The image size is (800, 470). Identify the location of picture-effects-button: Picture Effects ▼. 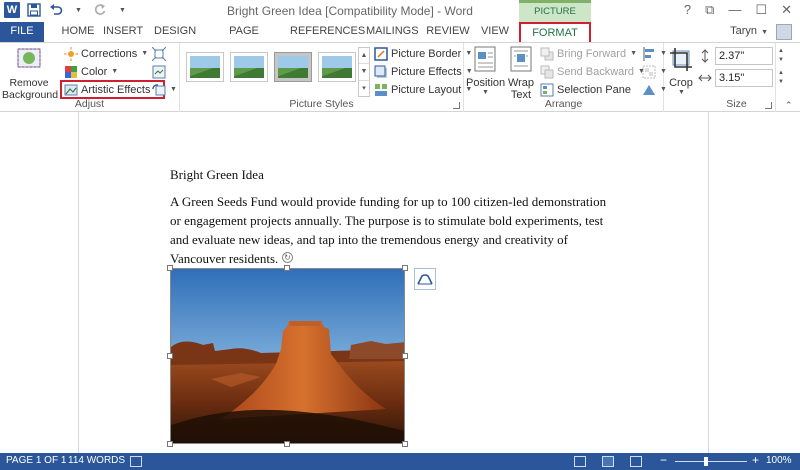
(423, 71).